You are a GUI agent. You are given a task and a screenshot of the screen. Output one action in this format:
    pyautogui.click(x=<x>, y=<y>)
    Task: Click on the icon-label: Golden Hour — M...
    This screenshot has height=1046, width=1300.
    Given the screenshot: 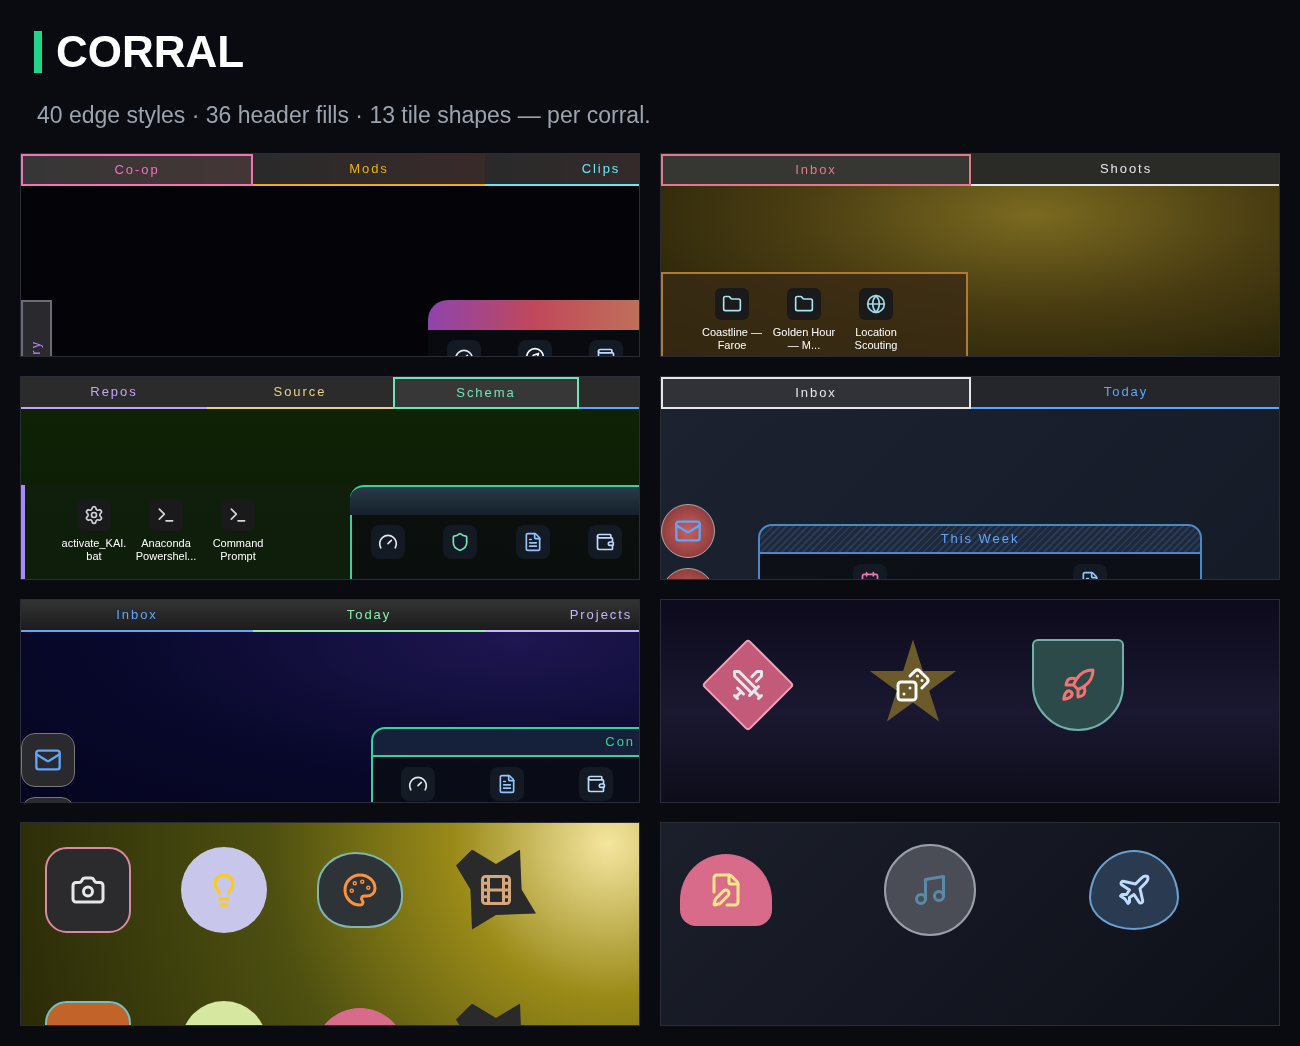 What is the action you would take?
    pyautogui.click(x=804, y=338)
    